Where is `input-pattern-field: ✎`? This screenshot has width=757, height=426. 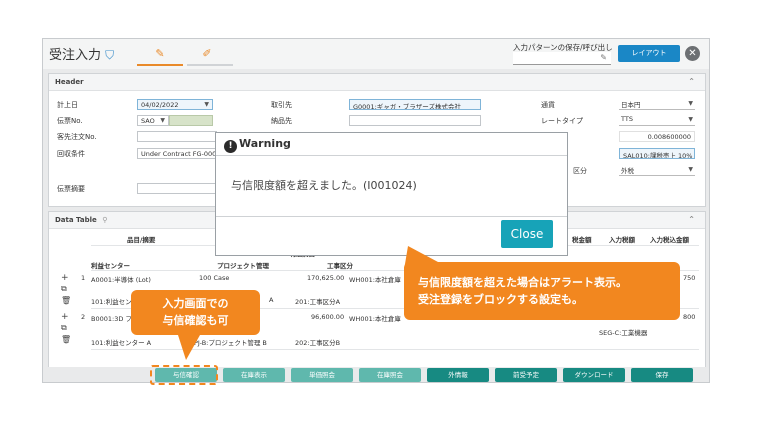
input-pattern-field: ✎ is located at coordinates (562, 58).